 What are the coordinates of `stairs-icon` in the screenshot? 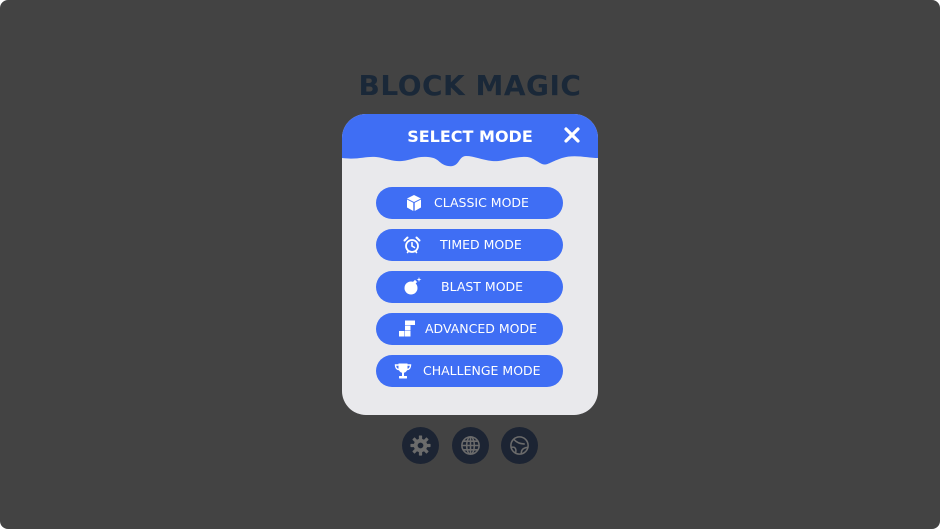 It's located at (407, 328).